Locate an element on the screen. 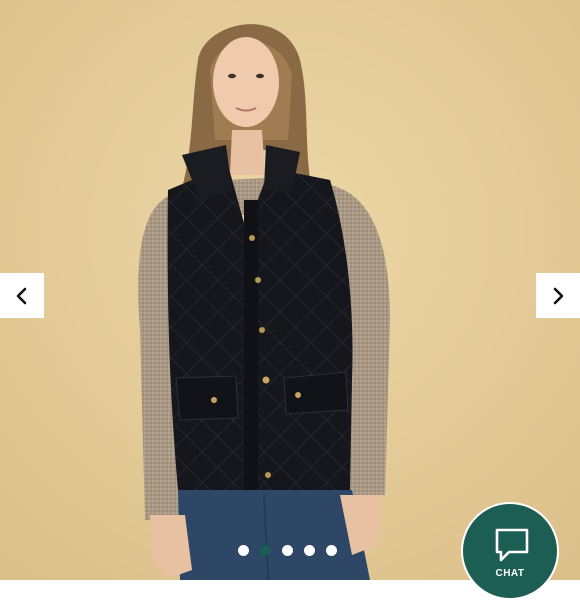 The image size is (580, 600). chevron-left-icon is located at coordinates (21, 295).